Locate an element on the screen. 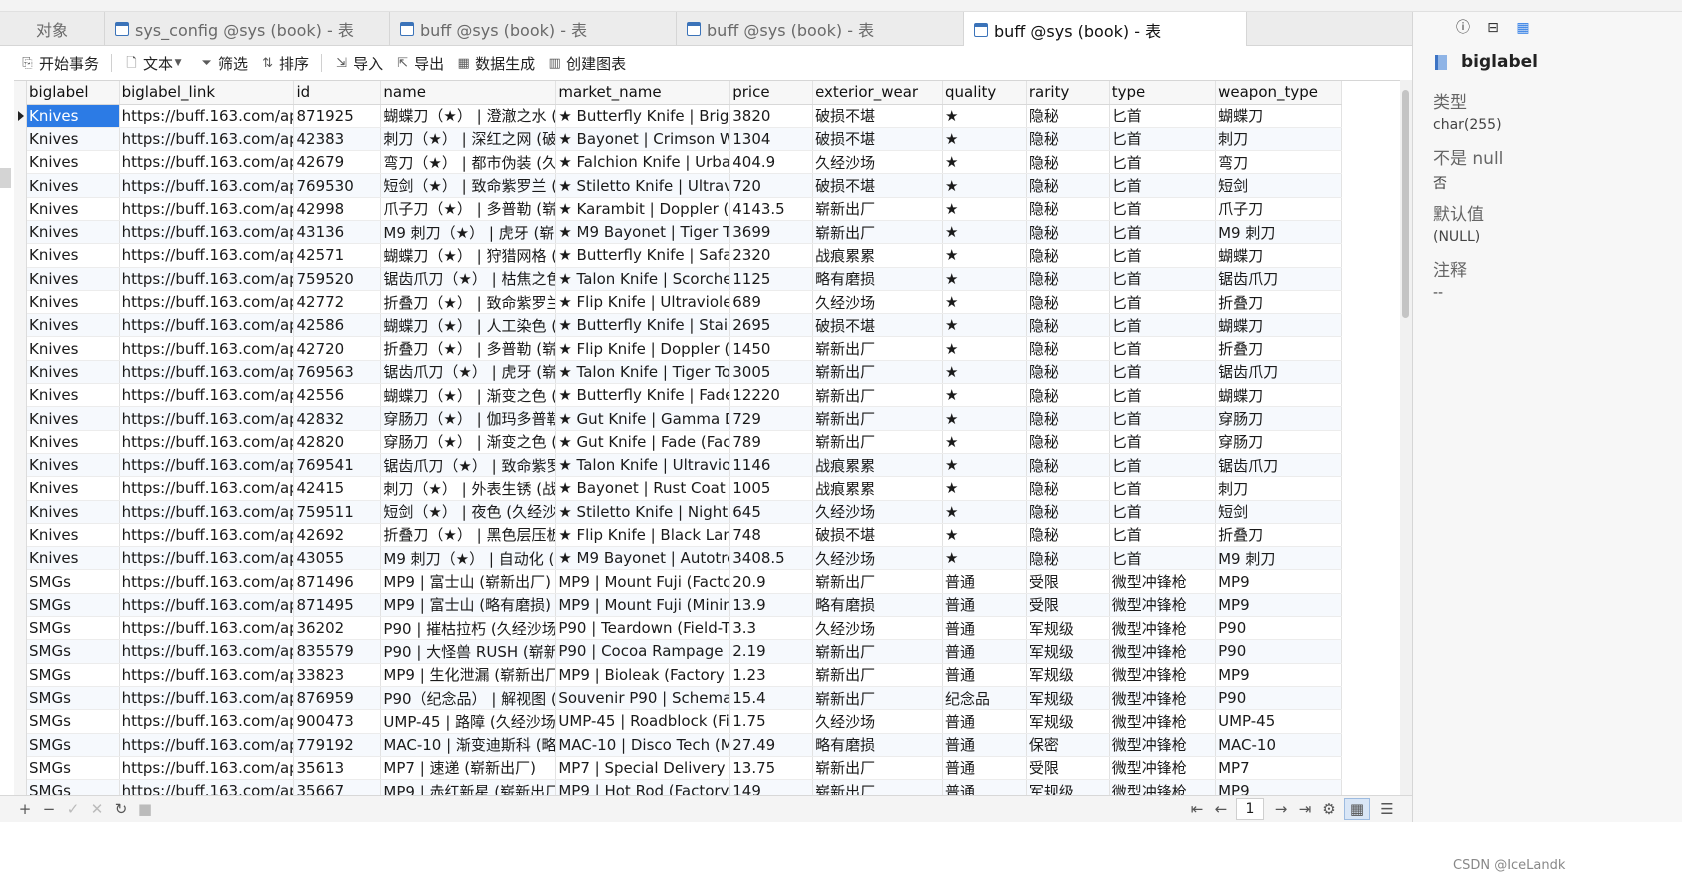  cell-market-name: P90 | Teardown (Field-Te is located at coordinates (643, 628).